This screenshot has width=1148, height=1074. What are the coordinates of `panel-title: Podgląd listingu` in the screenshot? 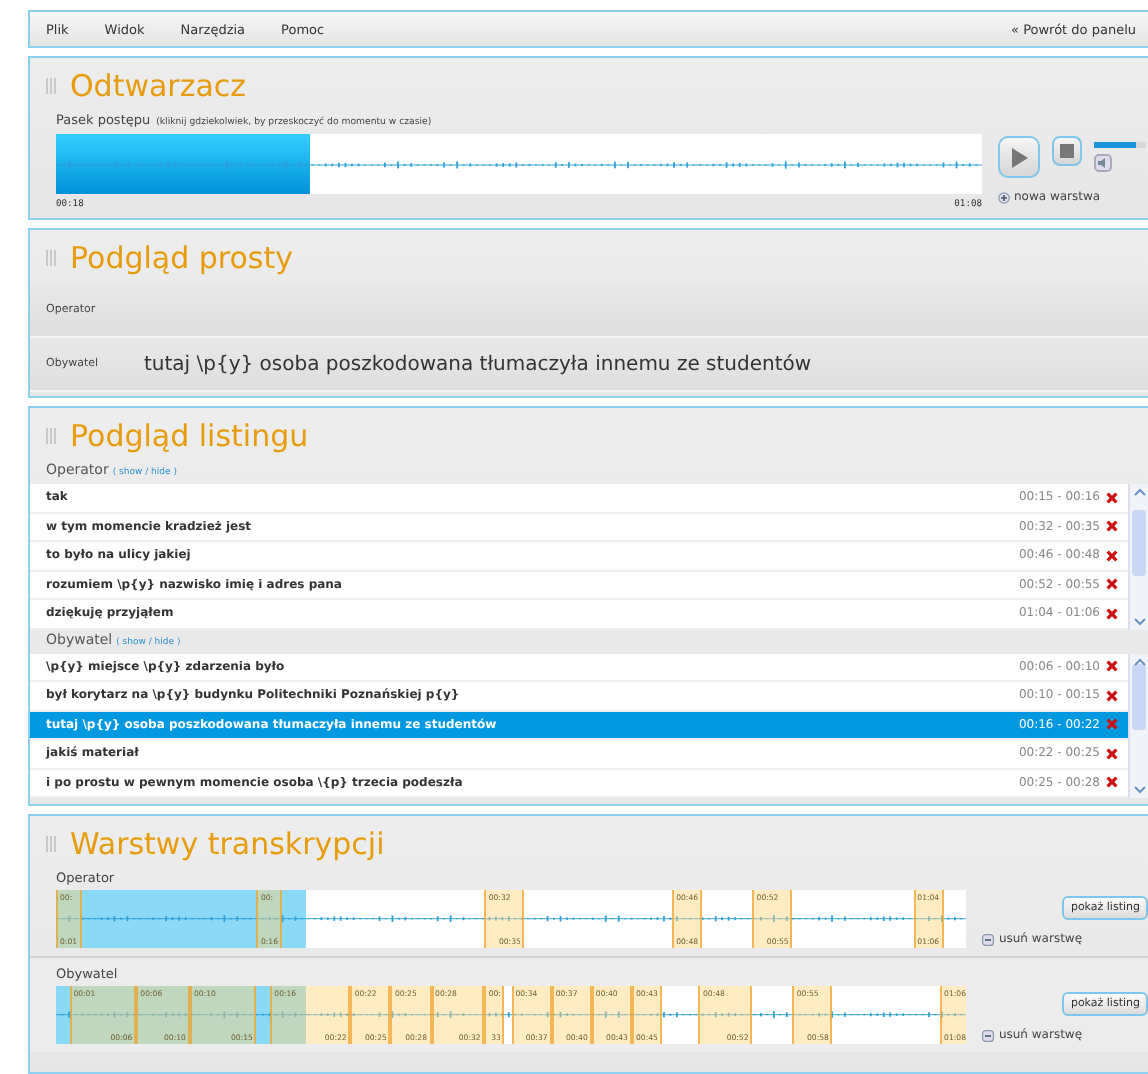 It's located at (189, 435).